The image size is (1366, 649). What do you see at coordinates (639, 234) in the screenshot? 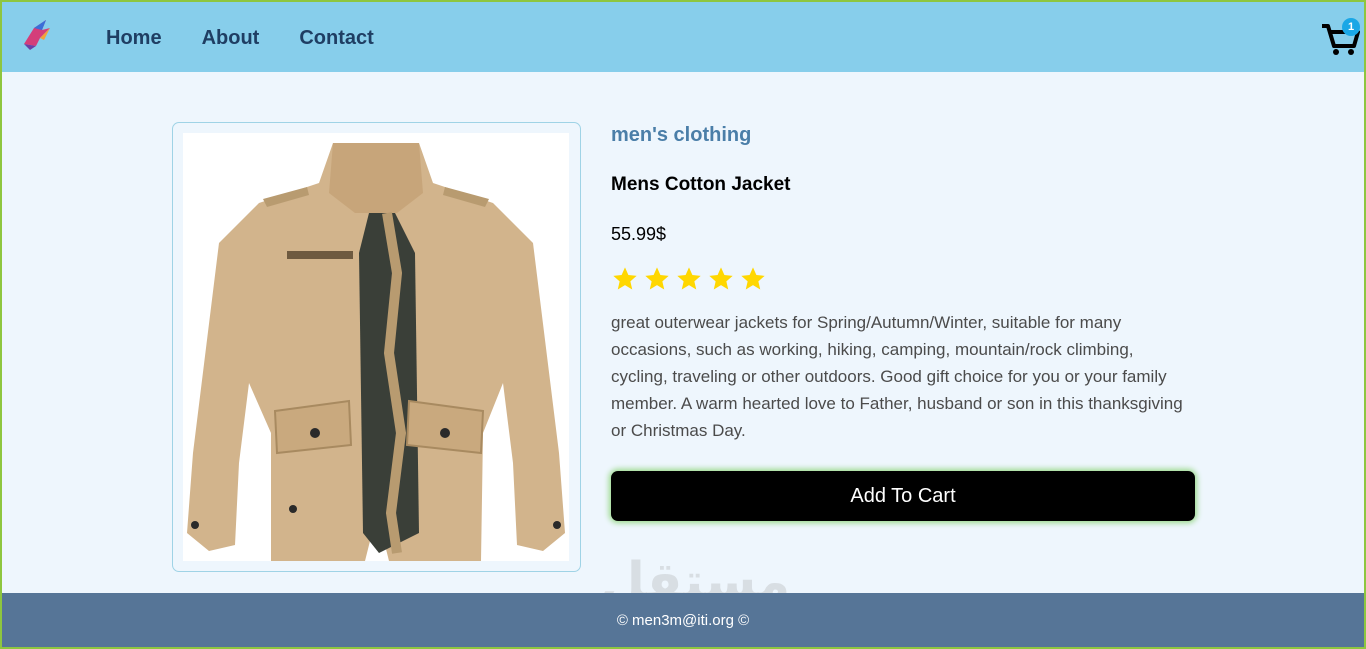
I see `product-price: 55.99$` at bounding box center [639, 234].